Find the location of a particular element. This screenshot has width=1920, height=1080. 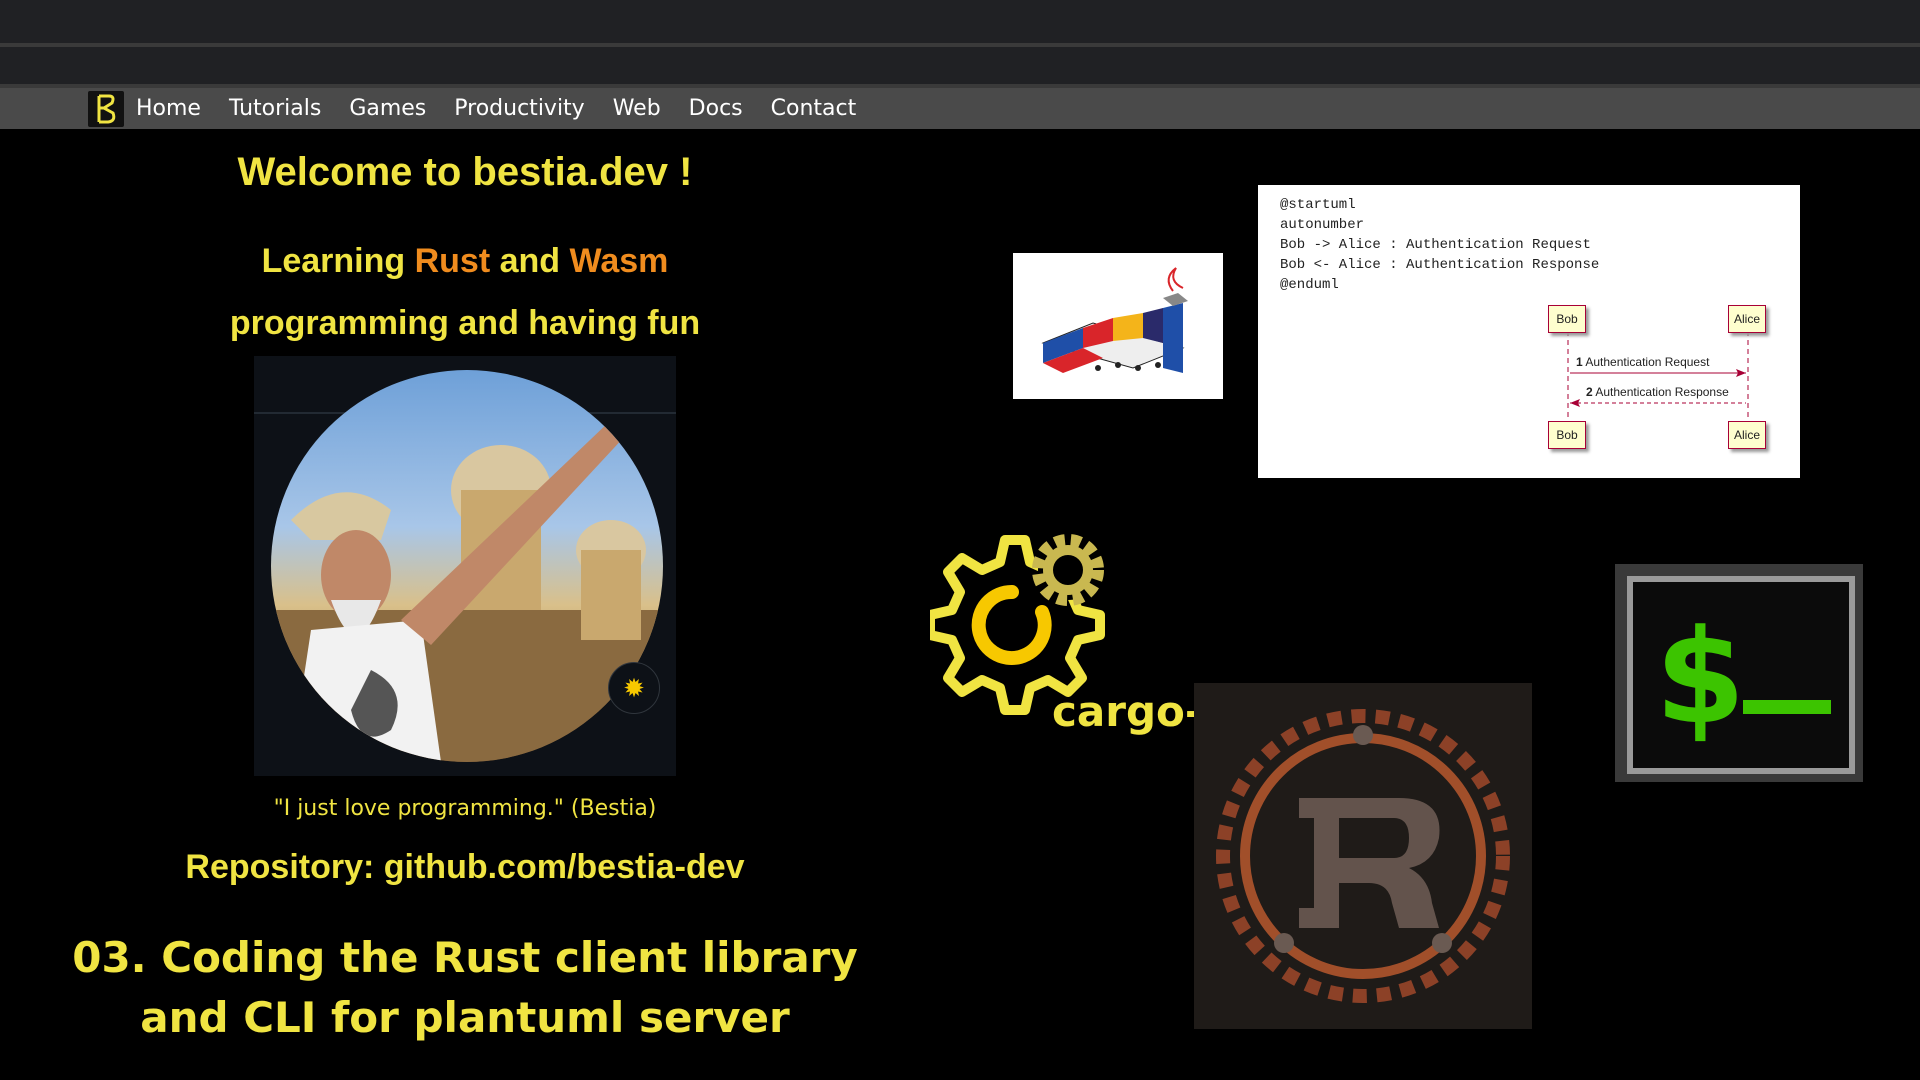

participant-bob-bottom: Bob is located at coordinates (1567, 435).